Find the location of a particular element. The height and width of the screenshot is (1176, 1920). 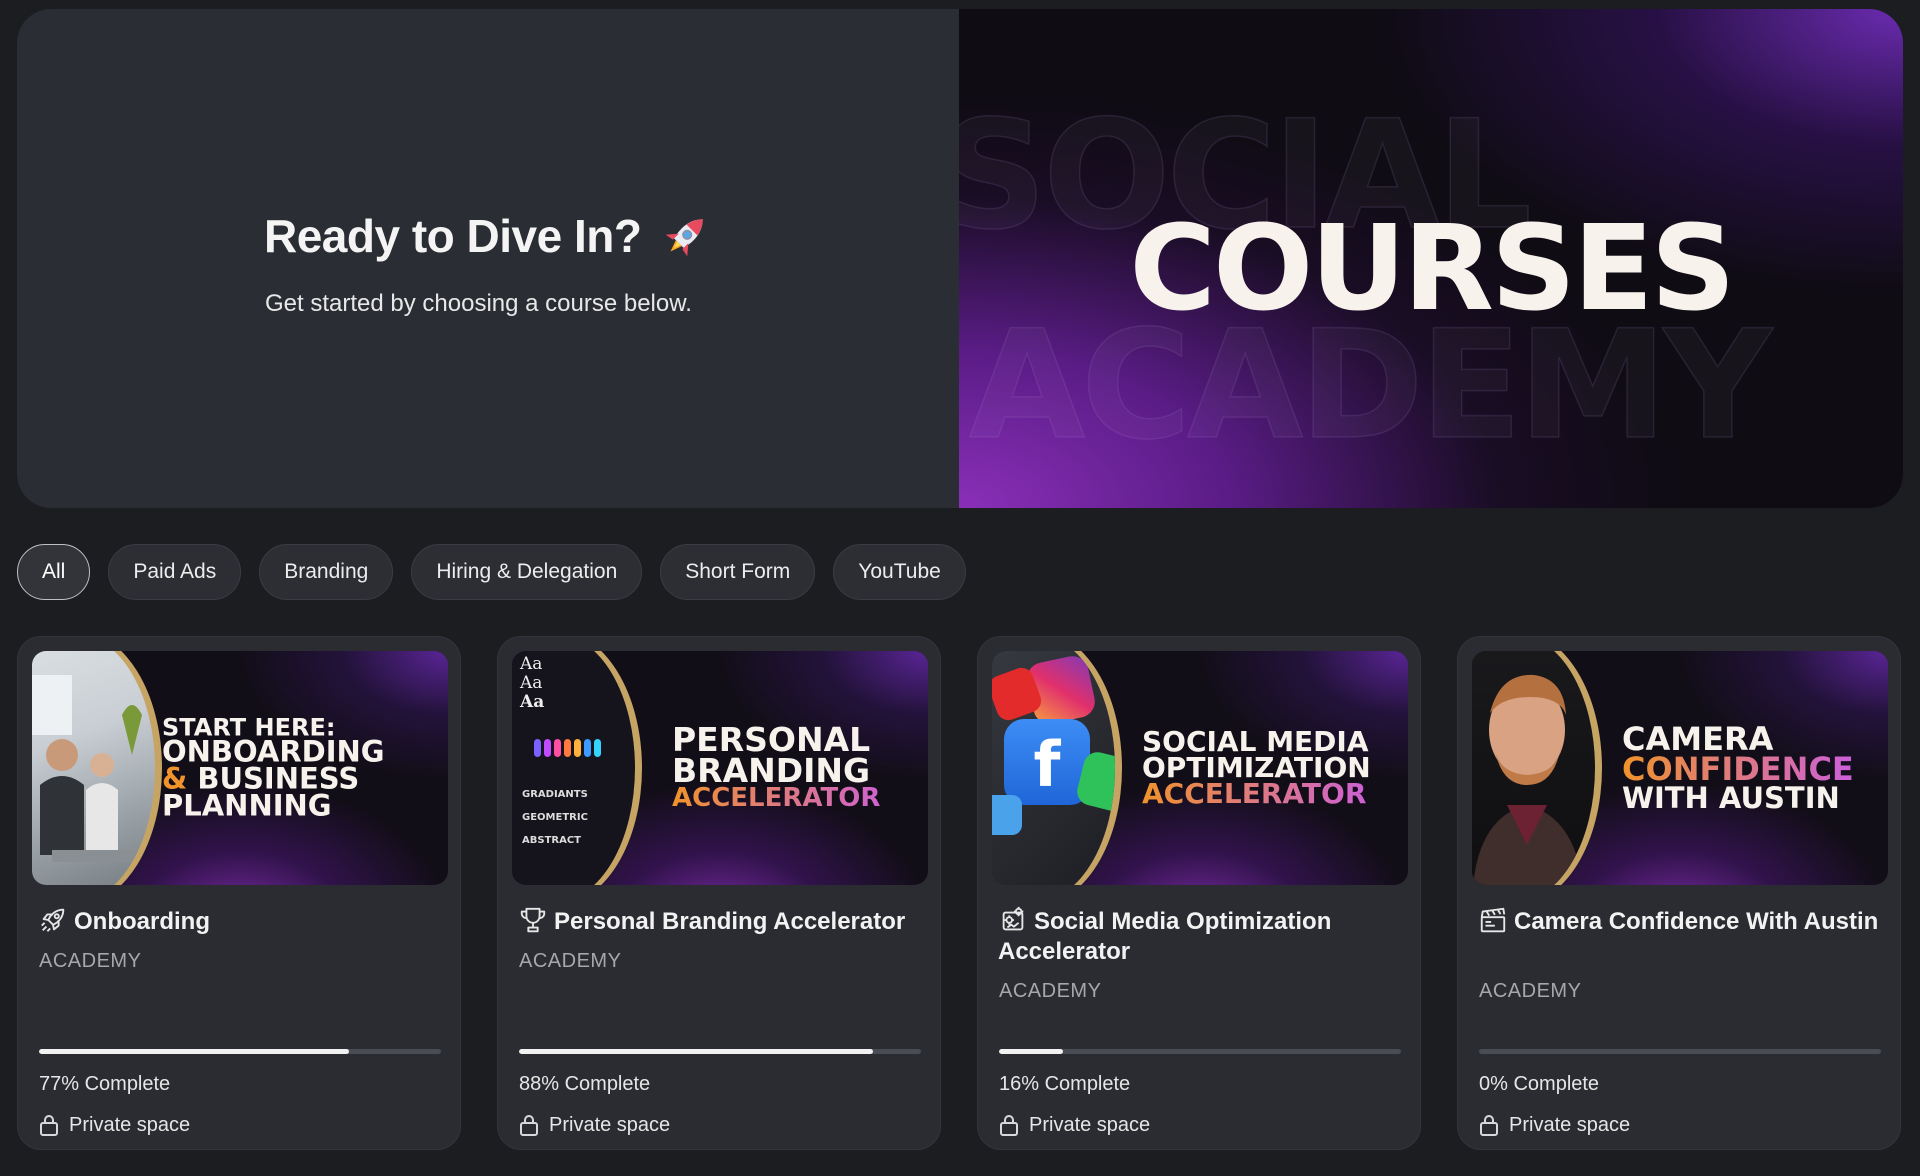

filter-chip-paid-ads: Paid Ads is located at coordinates (175, 572).